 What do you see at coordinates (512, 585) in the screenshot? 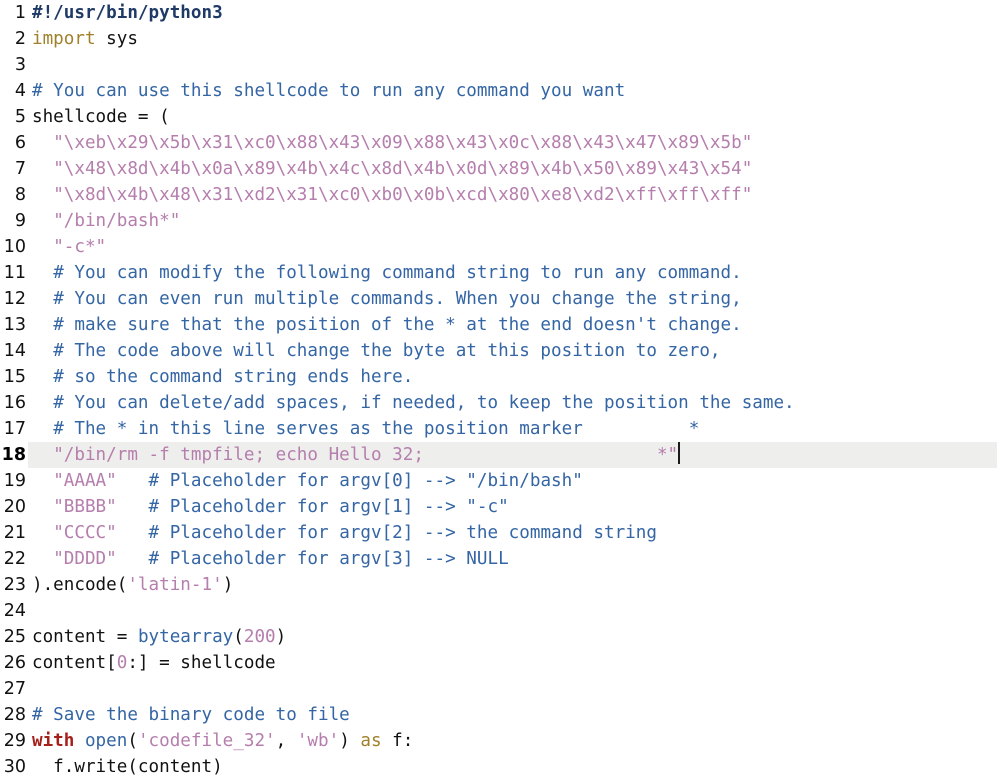
I see `code-text: ).encode('latin-1')` at bounding box center [512, 585].